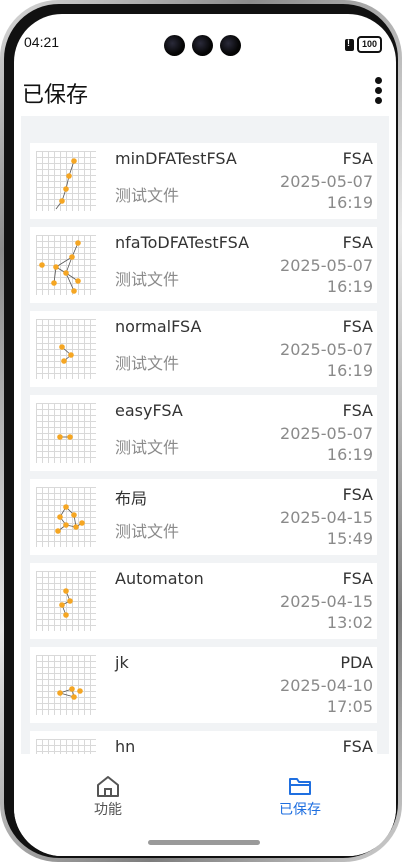  I want to click on app-header: 已保存, so click(205, 93).